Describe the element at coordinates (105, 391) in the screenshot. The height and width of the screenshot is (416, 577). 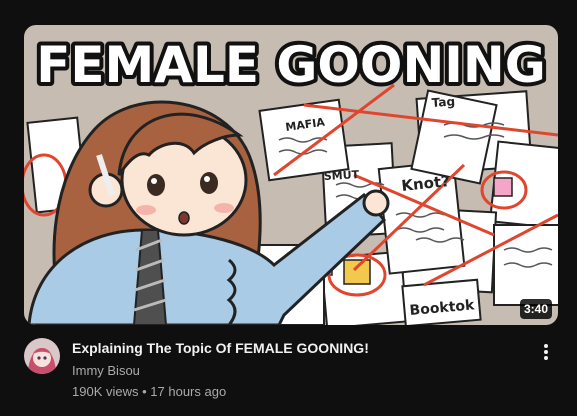
I see `view-count: 190K views` at that location.